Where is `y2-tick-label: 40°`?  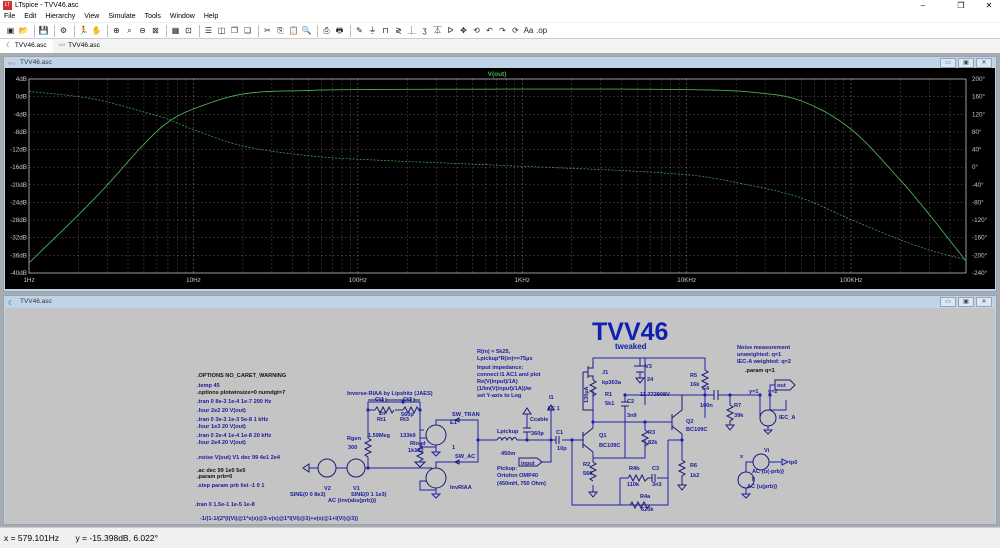 y2-tick-label: 40° is located at coordinates (977, 150).